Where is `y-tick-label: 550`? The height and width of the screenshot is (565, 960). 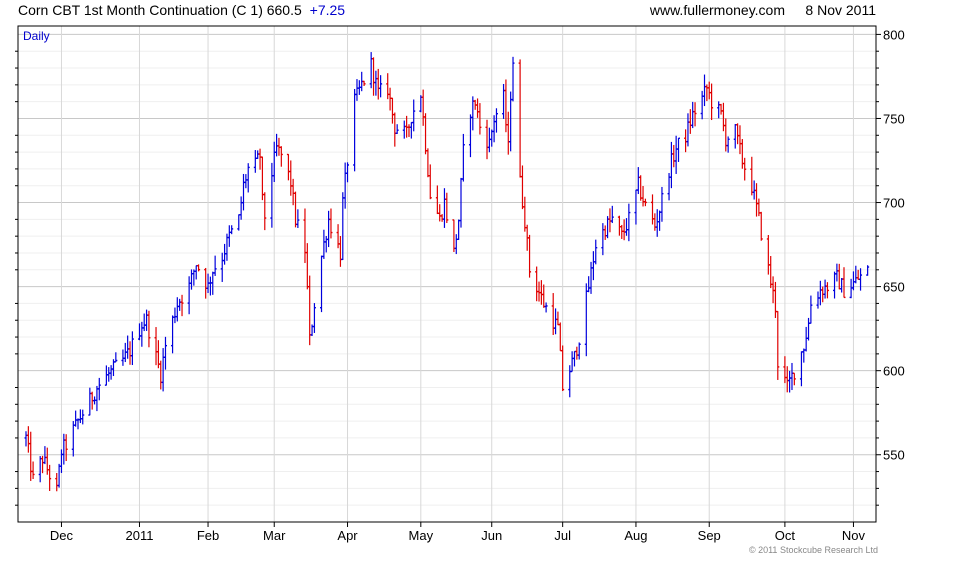 y-tick-label: 550 is located at coordinates (894, 455).